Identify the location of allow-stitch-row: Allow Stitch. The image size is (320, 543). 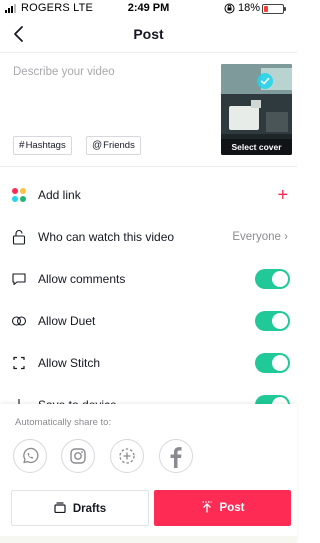
(148, 363).